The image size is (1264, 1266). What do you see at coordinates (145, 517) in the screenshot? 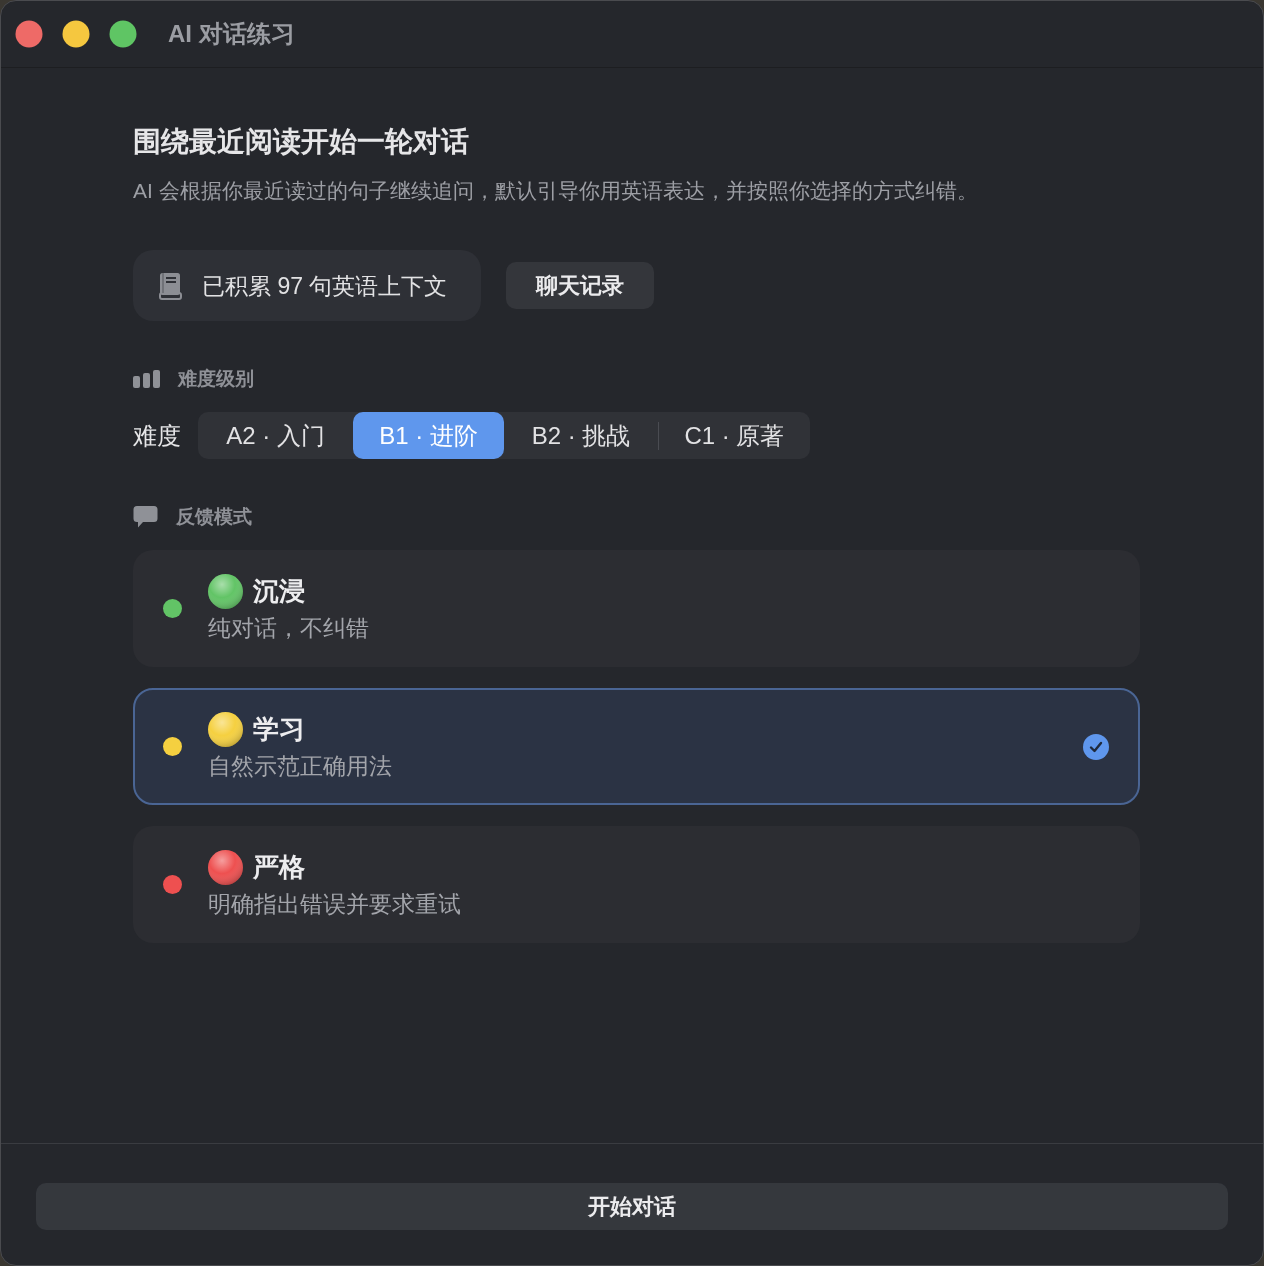
I see `speech-bubble-icon` at bounding box center [145, 517].